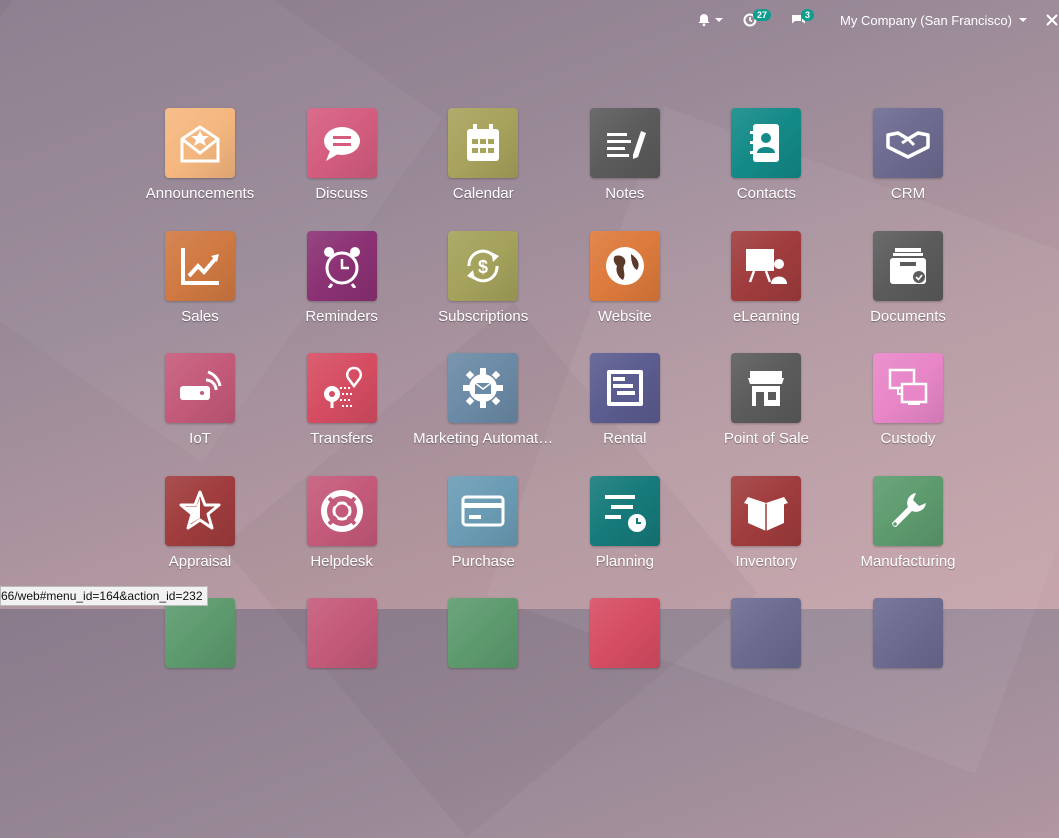 The image size is (1059, 838). I want to click on app-manufacturing: Manufacturing, so click(908, 530).